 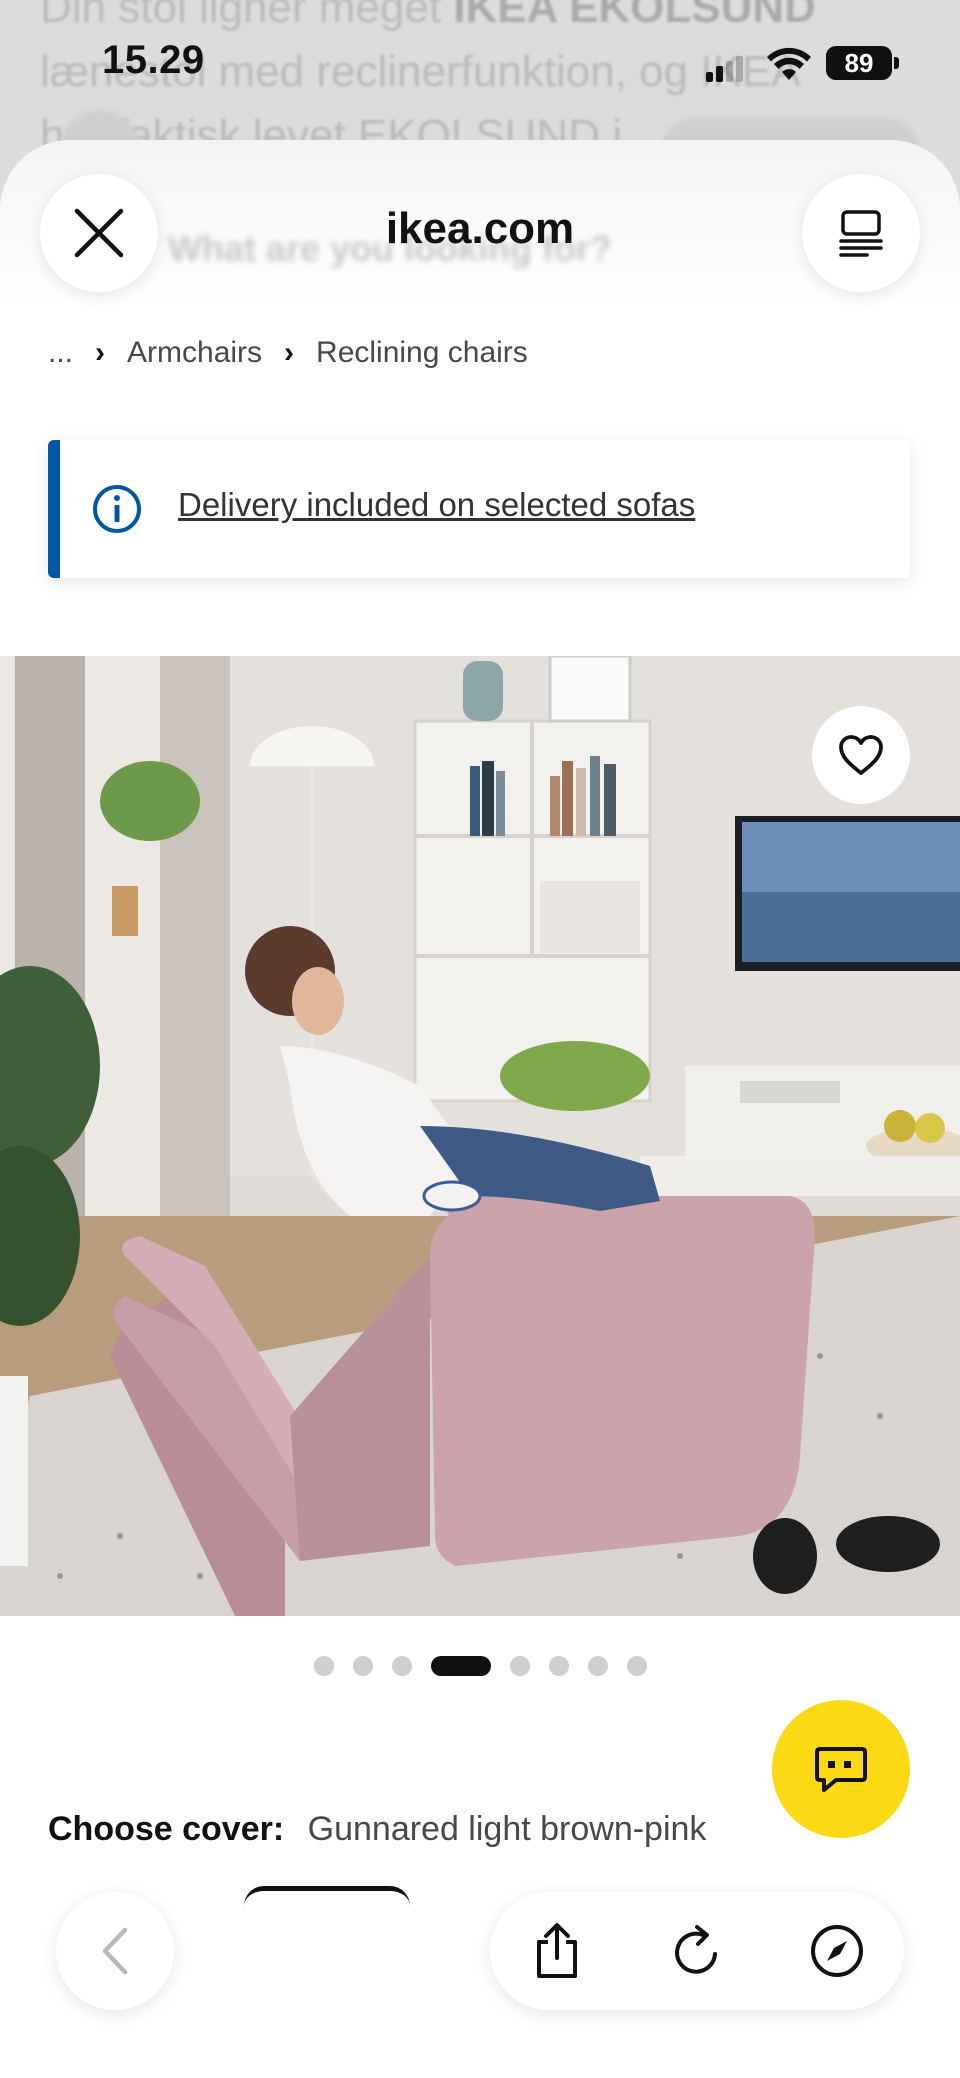 I want to click on cover-label: Choose cover:, so click(x=166, y=1829).